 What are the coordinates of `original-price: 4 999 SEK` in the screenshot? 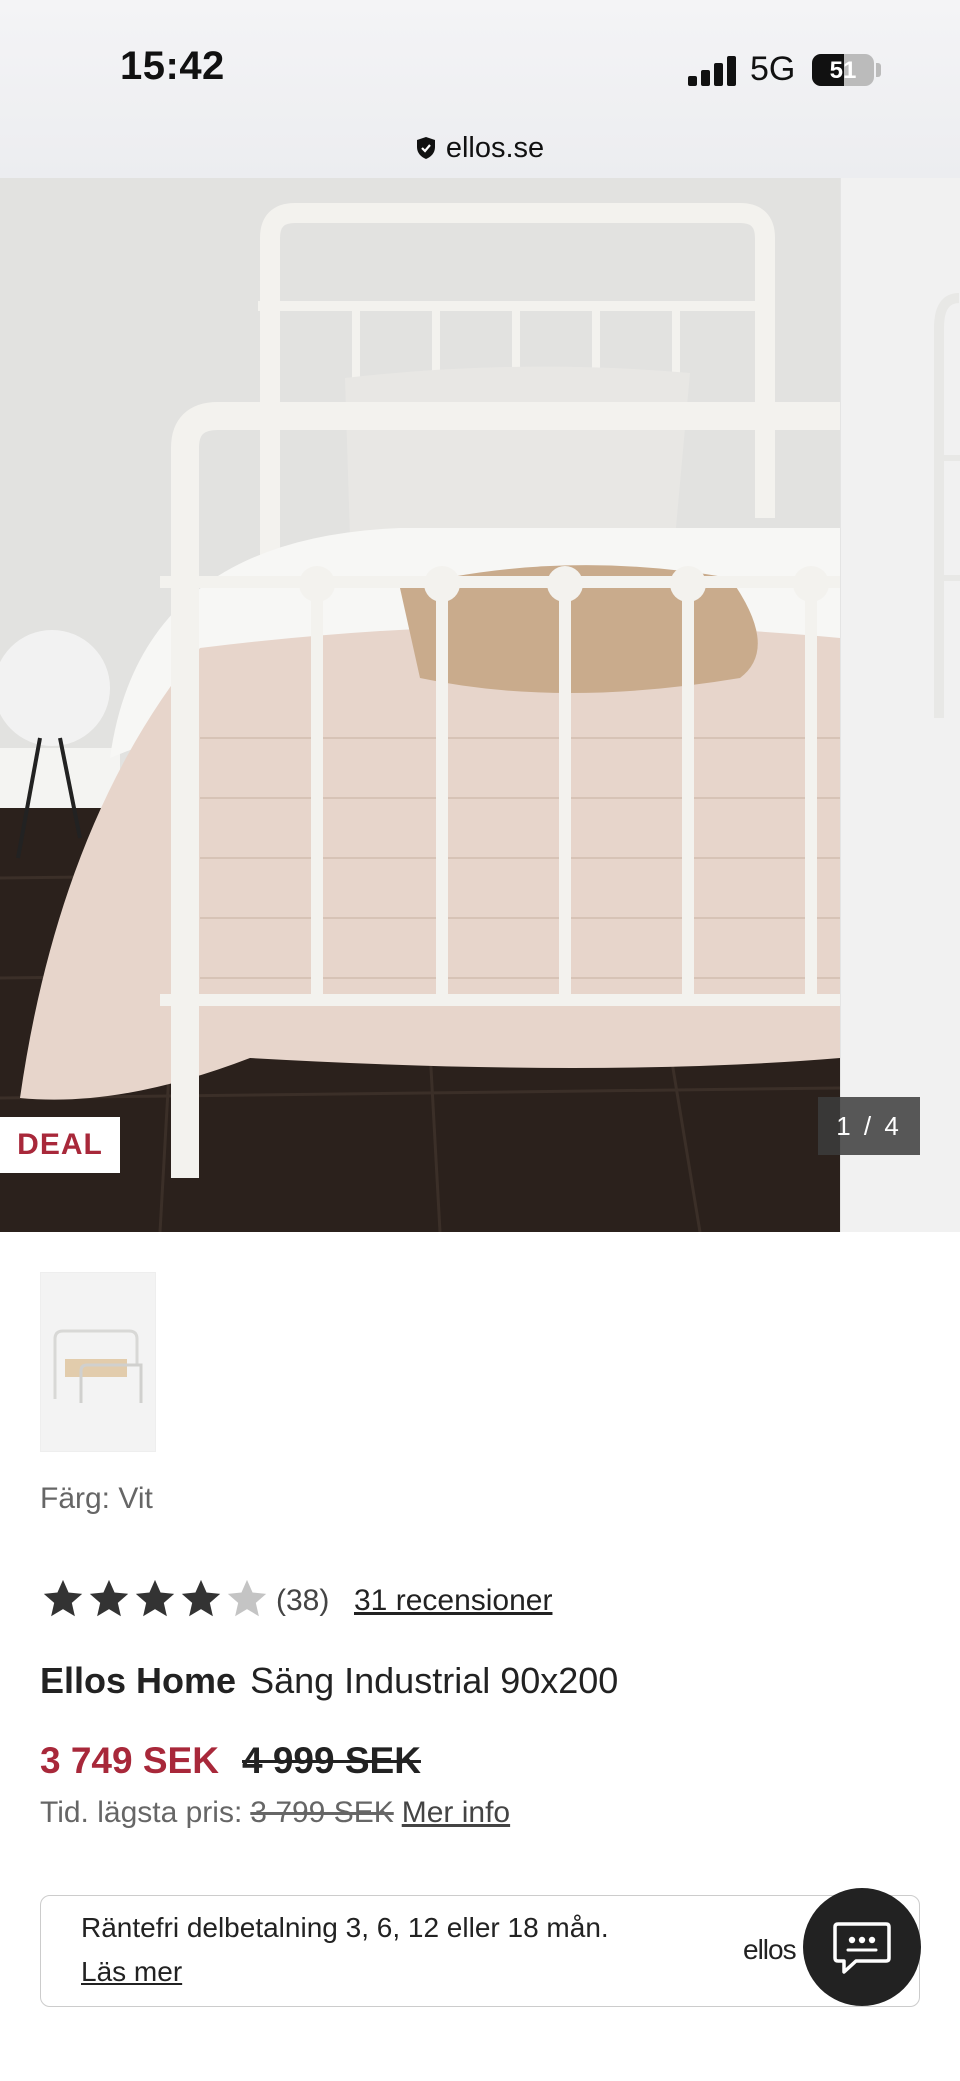 It's located at (331, 1760).